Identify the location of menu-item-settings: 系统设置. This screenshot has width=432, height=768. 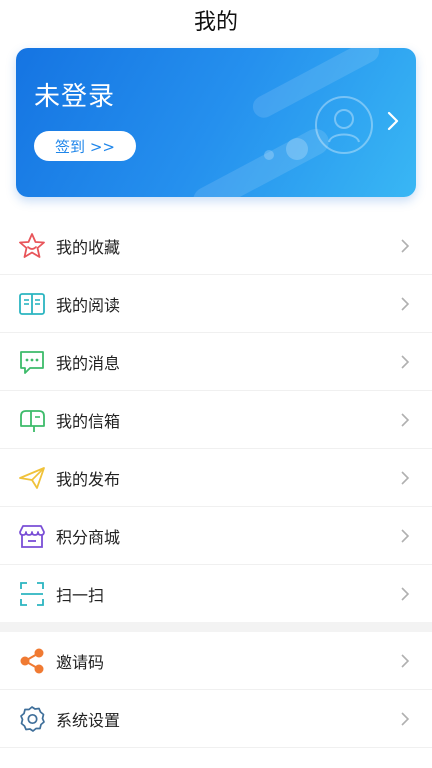
(216, 719).